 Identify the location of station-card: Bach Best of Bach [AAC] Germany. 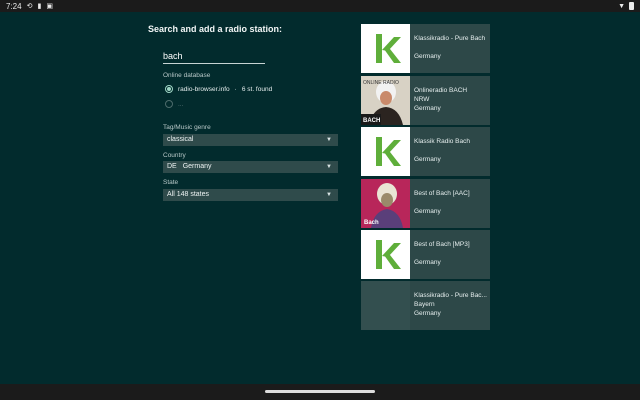
(425, 203).